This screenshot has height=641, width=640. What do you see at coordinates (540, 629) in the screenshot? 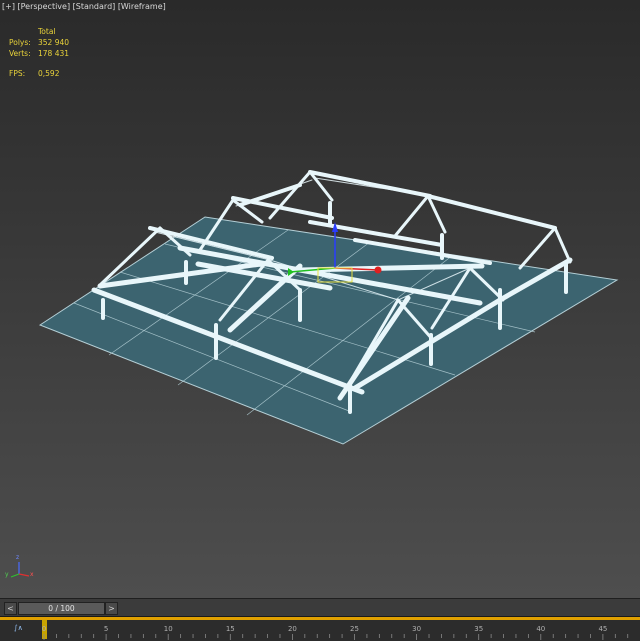
I see `timeline-tick-label: 40` at bounding box center [540, 629].